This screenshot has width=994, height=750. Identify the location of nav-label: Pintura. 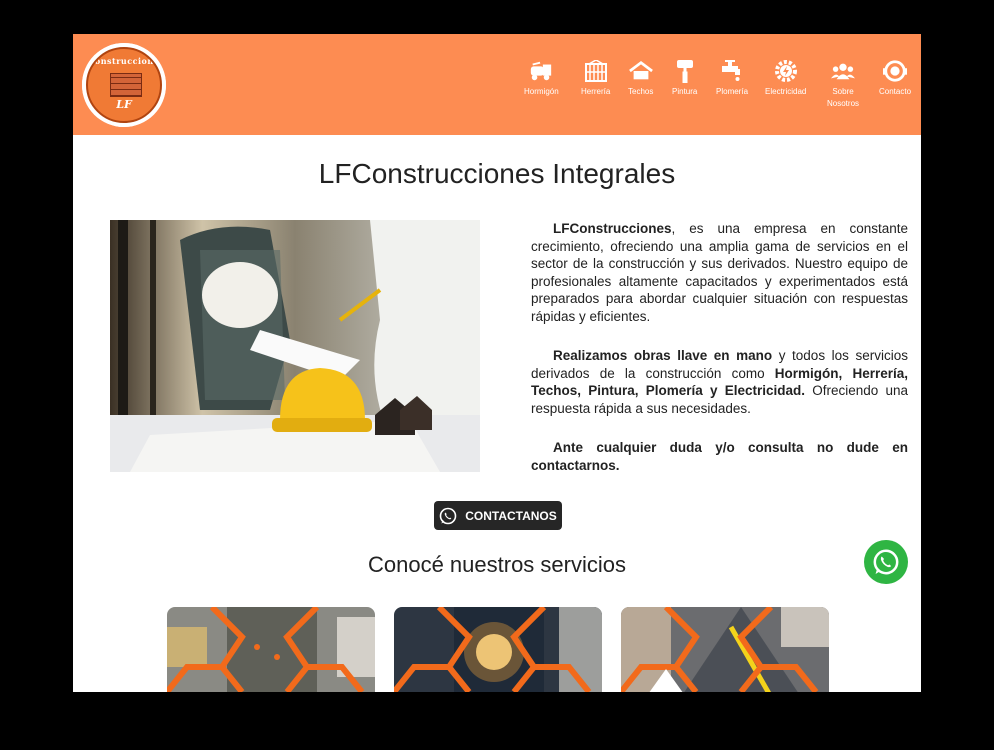
(685, 91).